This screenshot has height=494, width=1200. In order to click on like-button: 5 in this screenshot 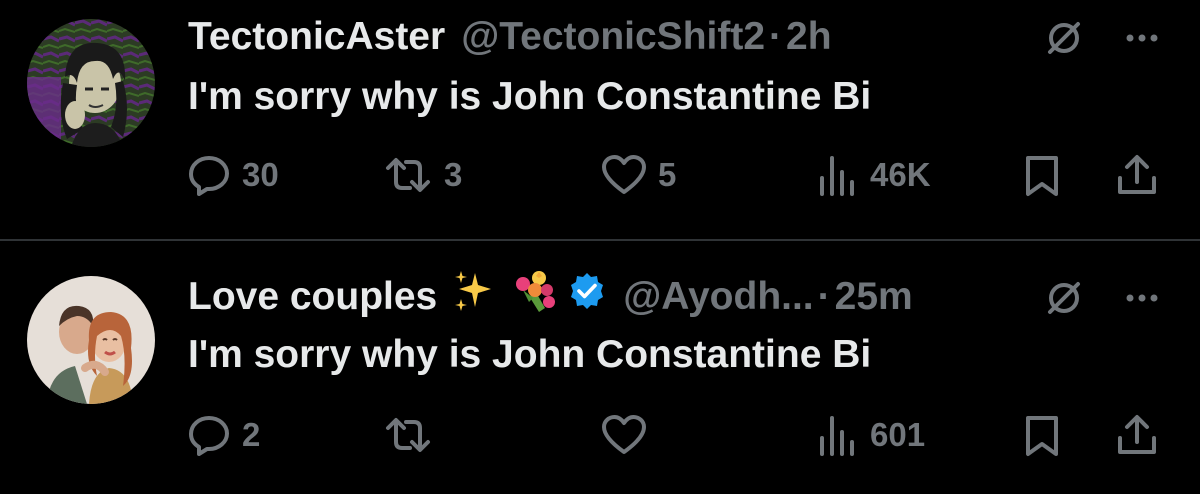, I will do `click(638, 175)`.